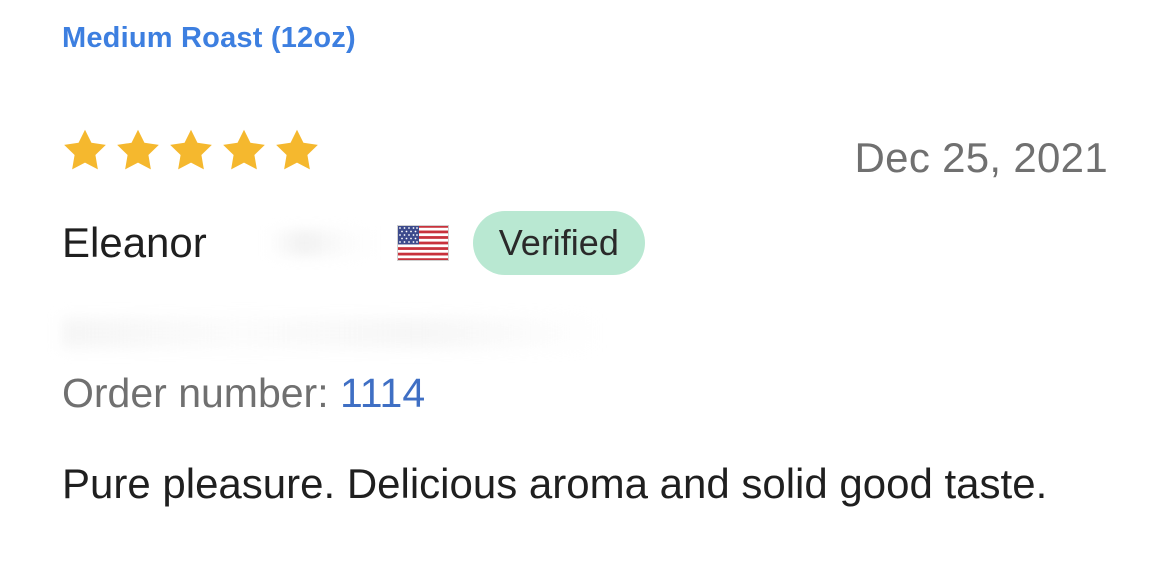  What do you see at coordinates (201, 393) in the screenshot?
I see `order-number-label: Order number:` at bounding box center [201, 393].